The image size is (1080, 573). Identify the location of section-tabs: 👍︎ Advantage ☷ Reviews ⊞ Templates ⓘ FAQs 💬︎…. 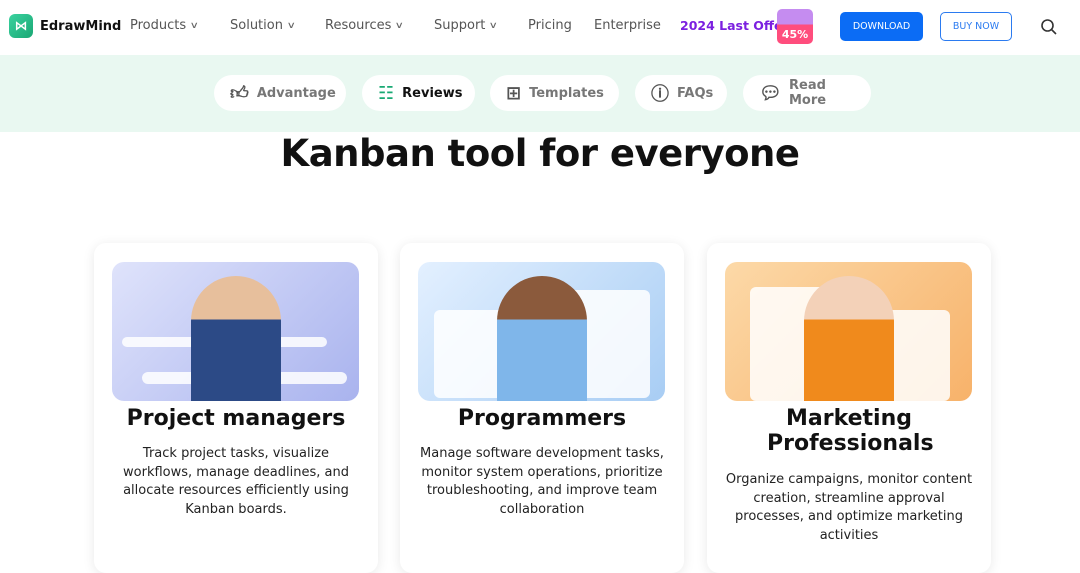
(540, 93).